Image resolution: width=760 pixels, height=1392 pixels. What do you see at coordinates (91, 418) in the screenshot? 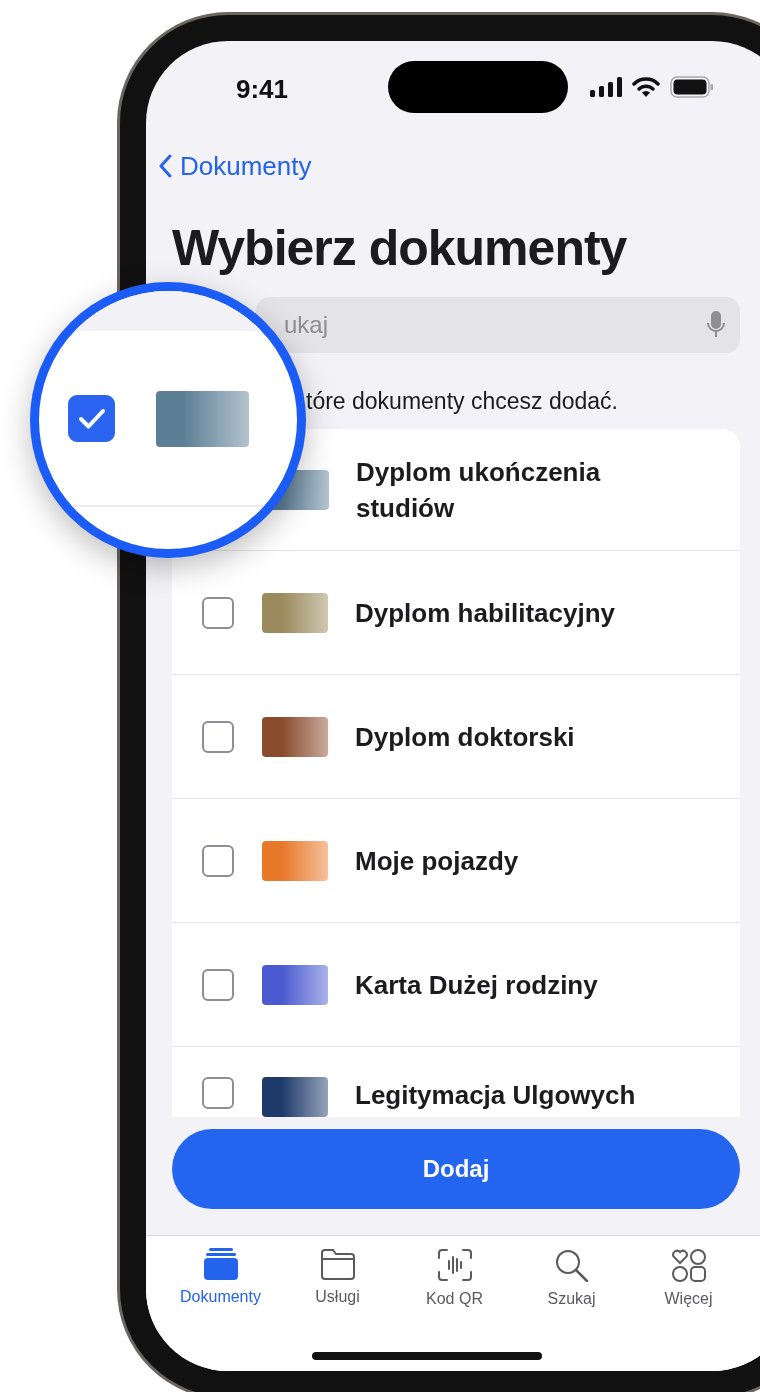
I see `check-icon` at bounding box center [91, 418].